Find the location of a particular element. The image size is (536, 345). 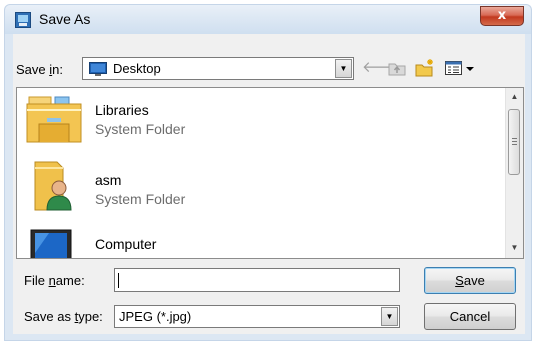

file-name-input is located at coordinates (257, 280).